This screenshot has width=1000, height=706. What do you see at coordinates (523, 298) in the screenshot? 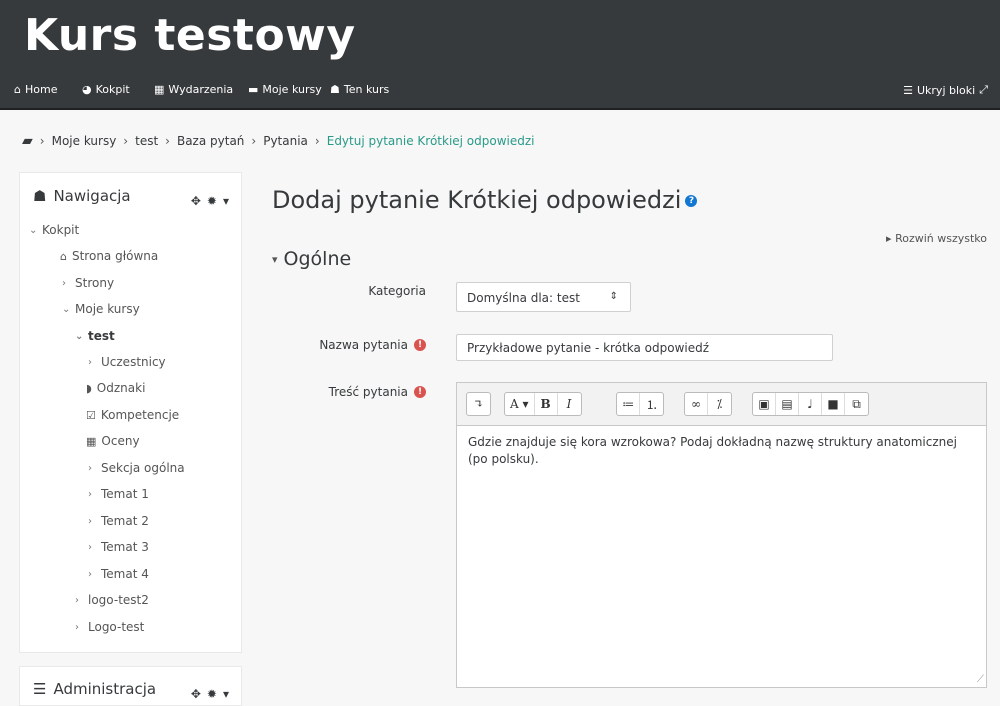
I see `category-selected-value: Domyślna dla: test` at bounding box center [523, 298].